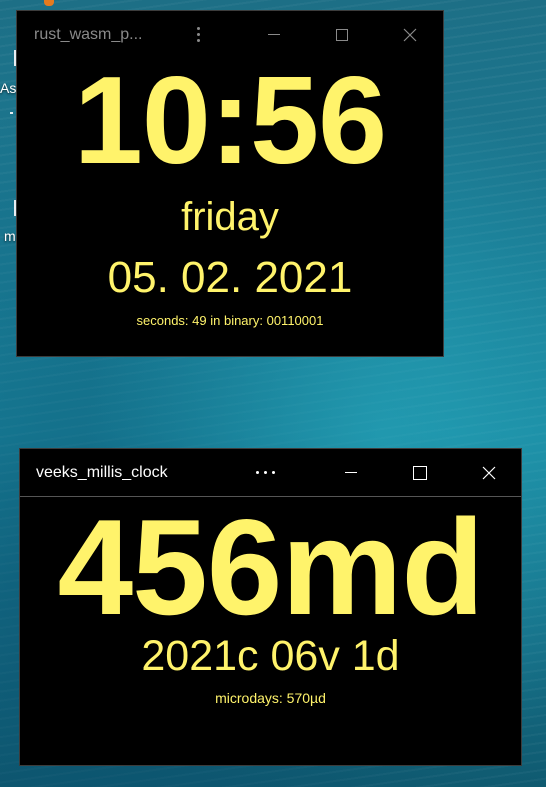 The height and width of the screenshot is (787, 546). Describe the element at coordinates (270, 698) in the screenshot. I see `microdays-readout: microdays: 570µd` at that location.